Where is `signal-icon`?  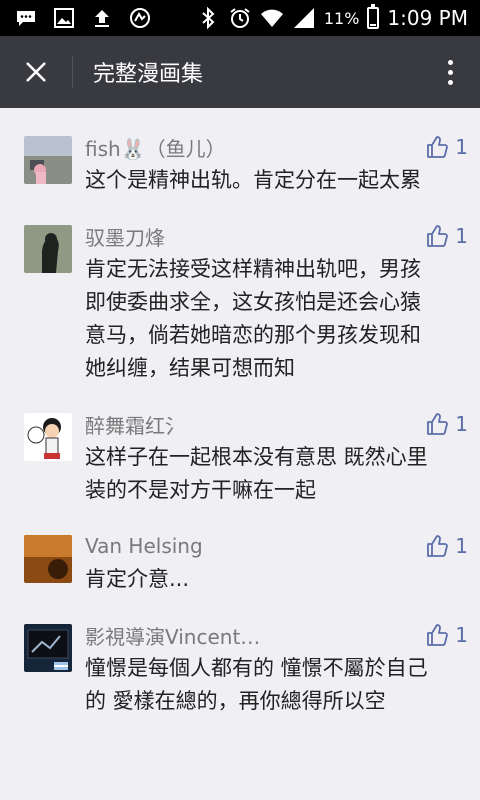
signal-icon is located at coordinates (304, 18).